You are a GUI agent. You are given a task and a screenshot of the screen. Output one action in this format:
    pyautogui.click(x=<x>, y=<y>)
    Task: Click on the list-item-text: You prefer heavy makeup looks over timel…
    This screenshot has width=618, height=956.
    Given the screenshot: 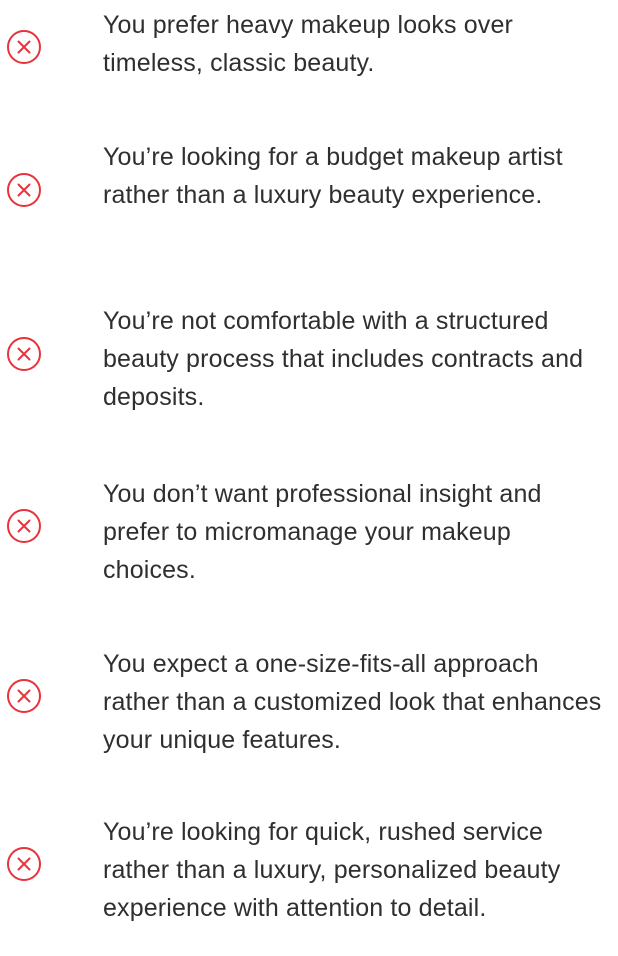 What is the action you would take?
    pyautogui.click(x=308, y=44)
    